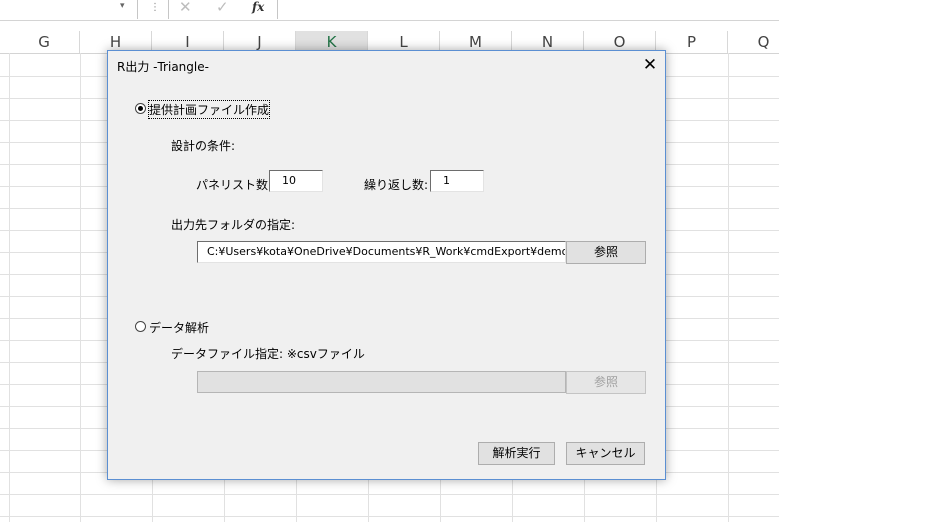  What do you see at coordinates (44, 42) in the screenshot?
I see `column-header-g: G` at bounding box center [44, 42].